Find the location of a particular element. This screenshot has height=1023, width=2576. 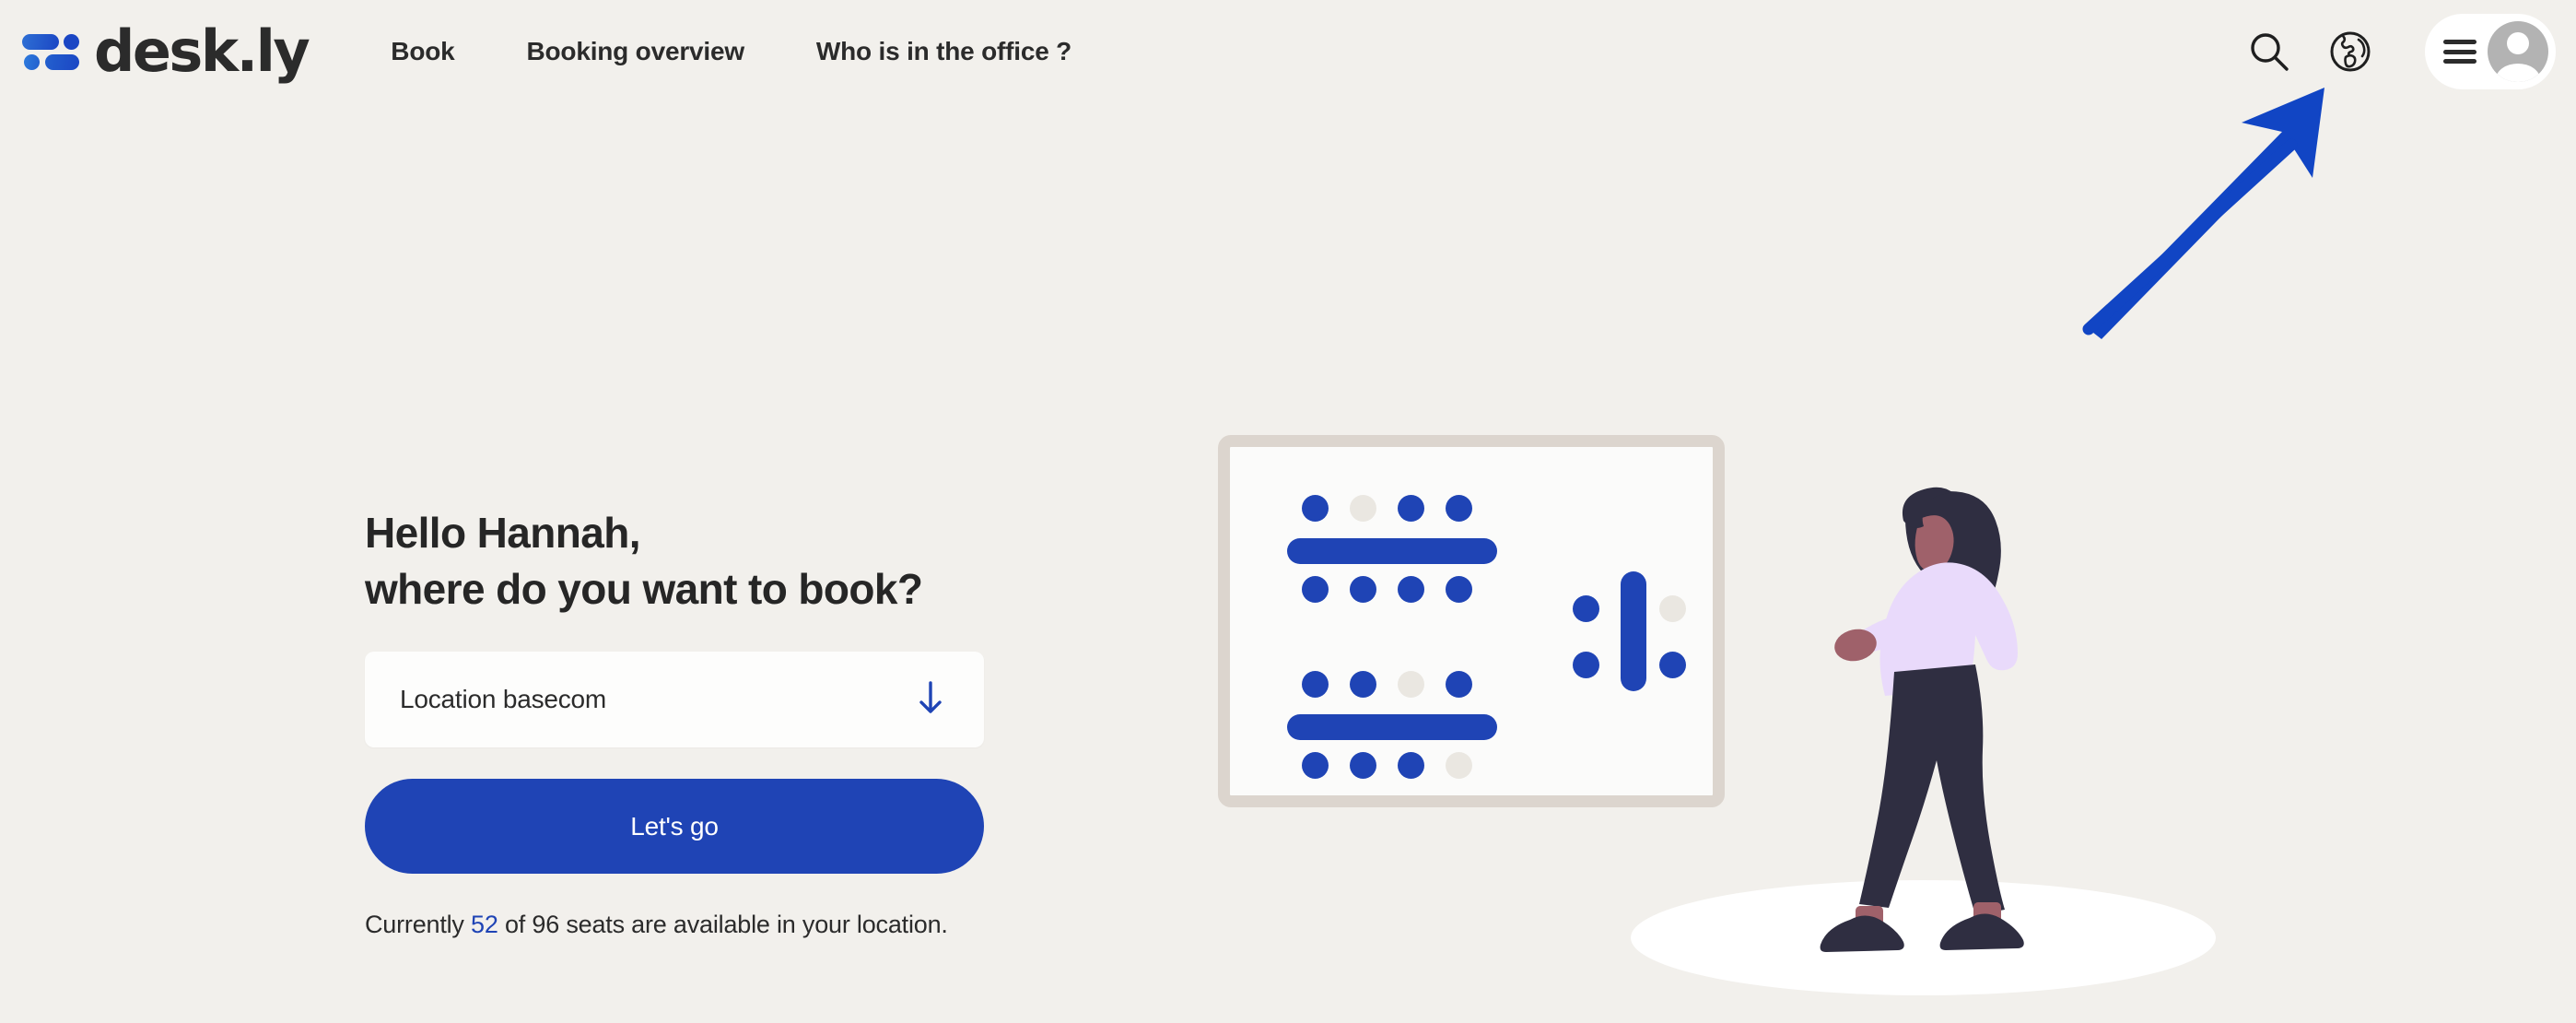

brand-logo: desk.ly is located at coordinates (166, 51).